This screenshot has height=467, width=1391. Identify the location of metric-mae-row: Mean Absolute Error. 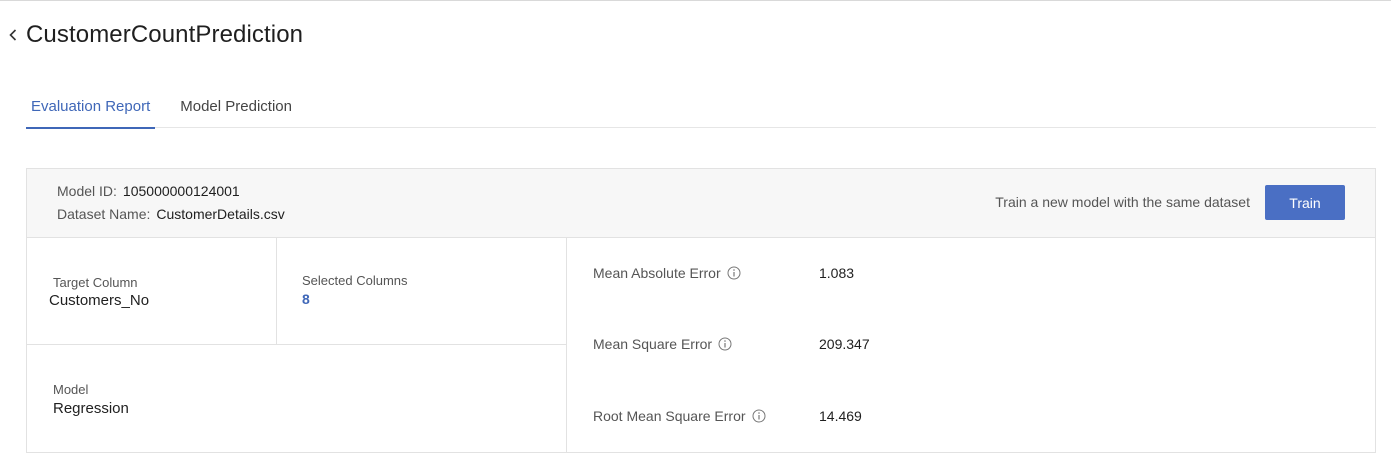
(667, 273).